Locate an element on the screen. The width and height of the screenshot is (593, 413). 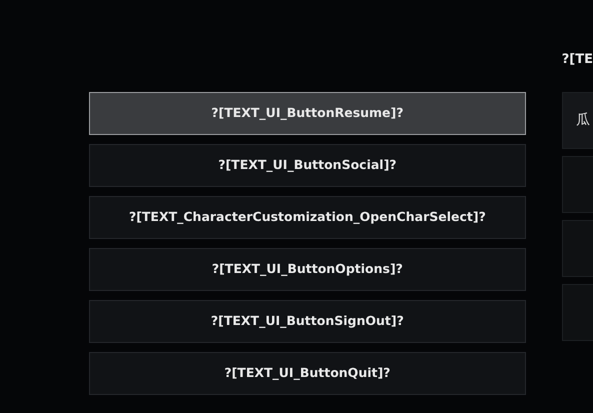
slot-tile: 瓜 is located at coordinates (577, 120).